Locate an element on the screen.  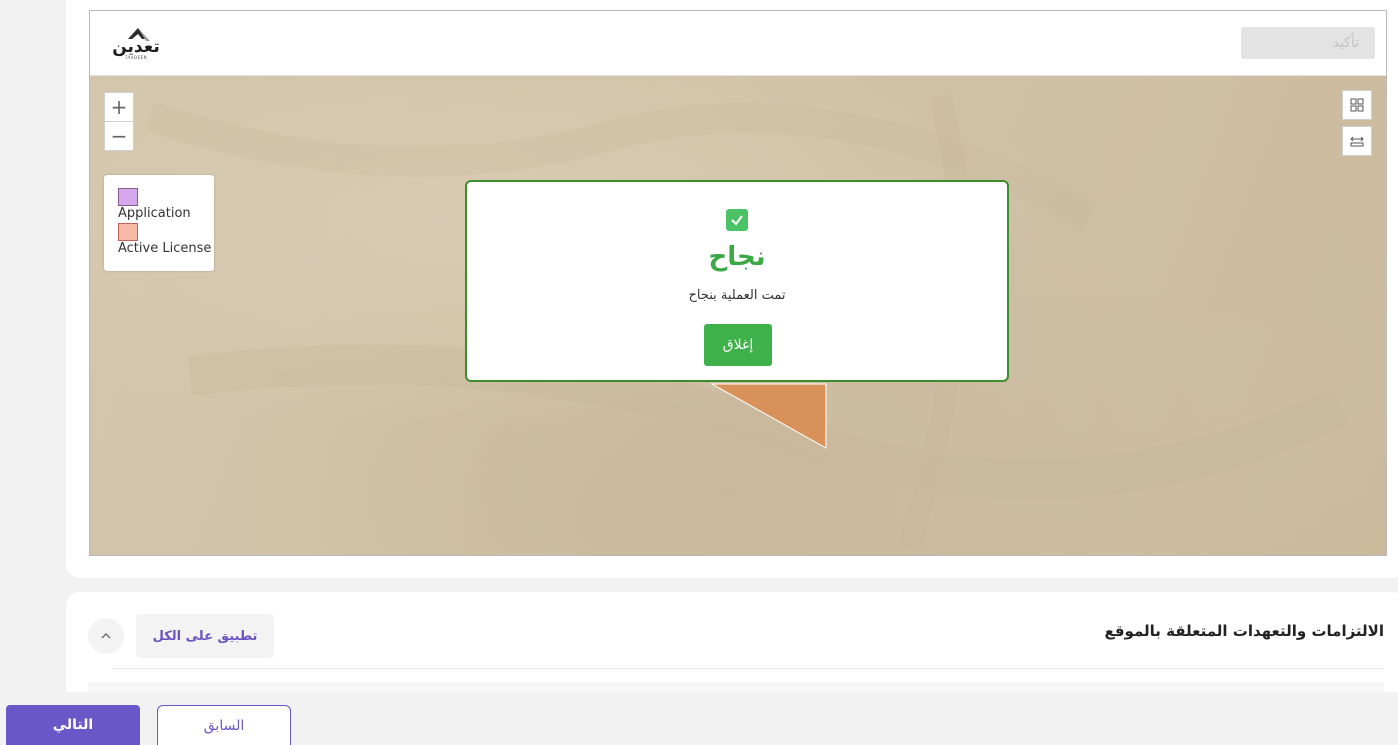
logo-subtext: TAADEEN is located at coordinates (136, 57).